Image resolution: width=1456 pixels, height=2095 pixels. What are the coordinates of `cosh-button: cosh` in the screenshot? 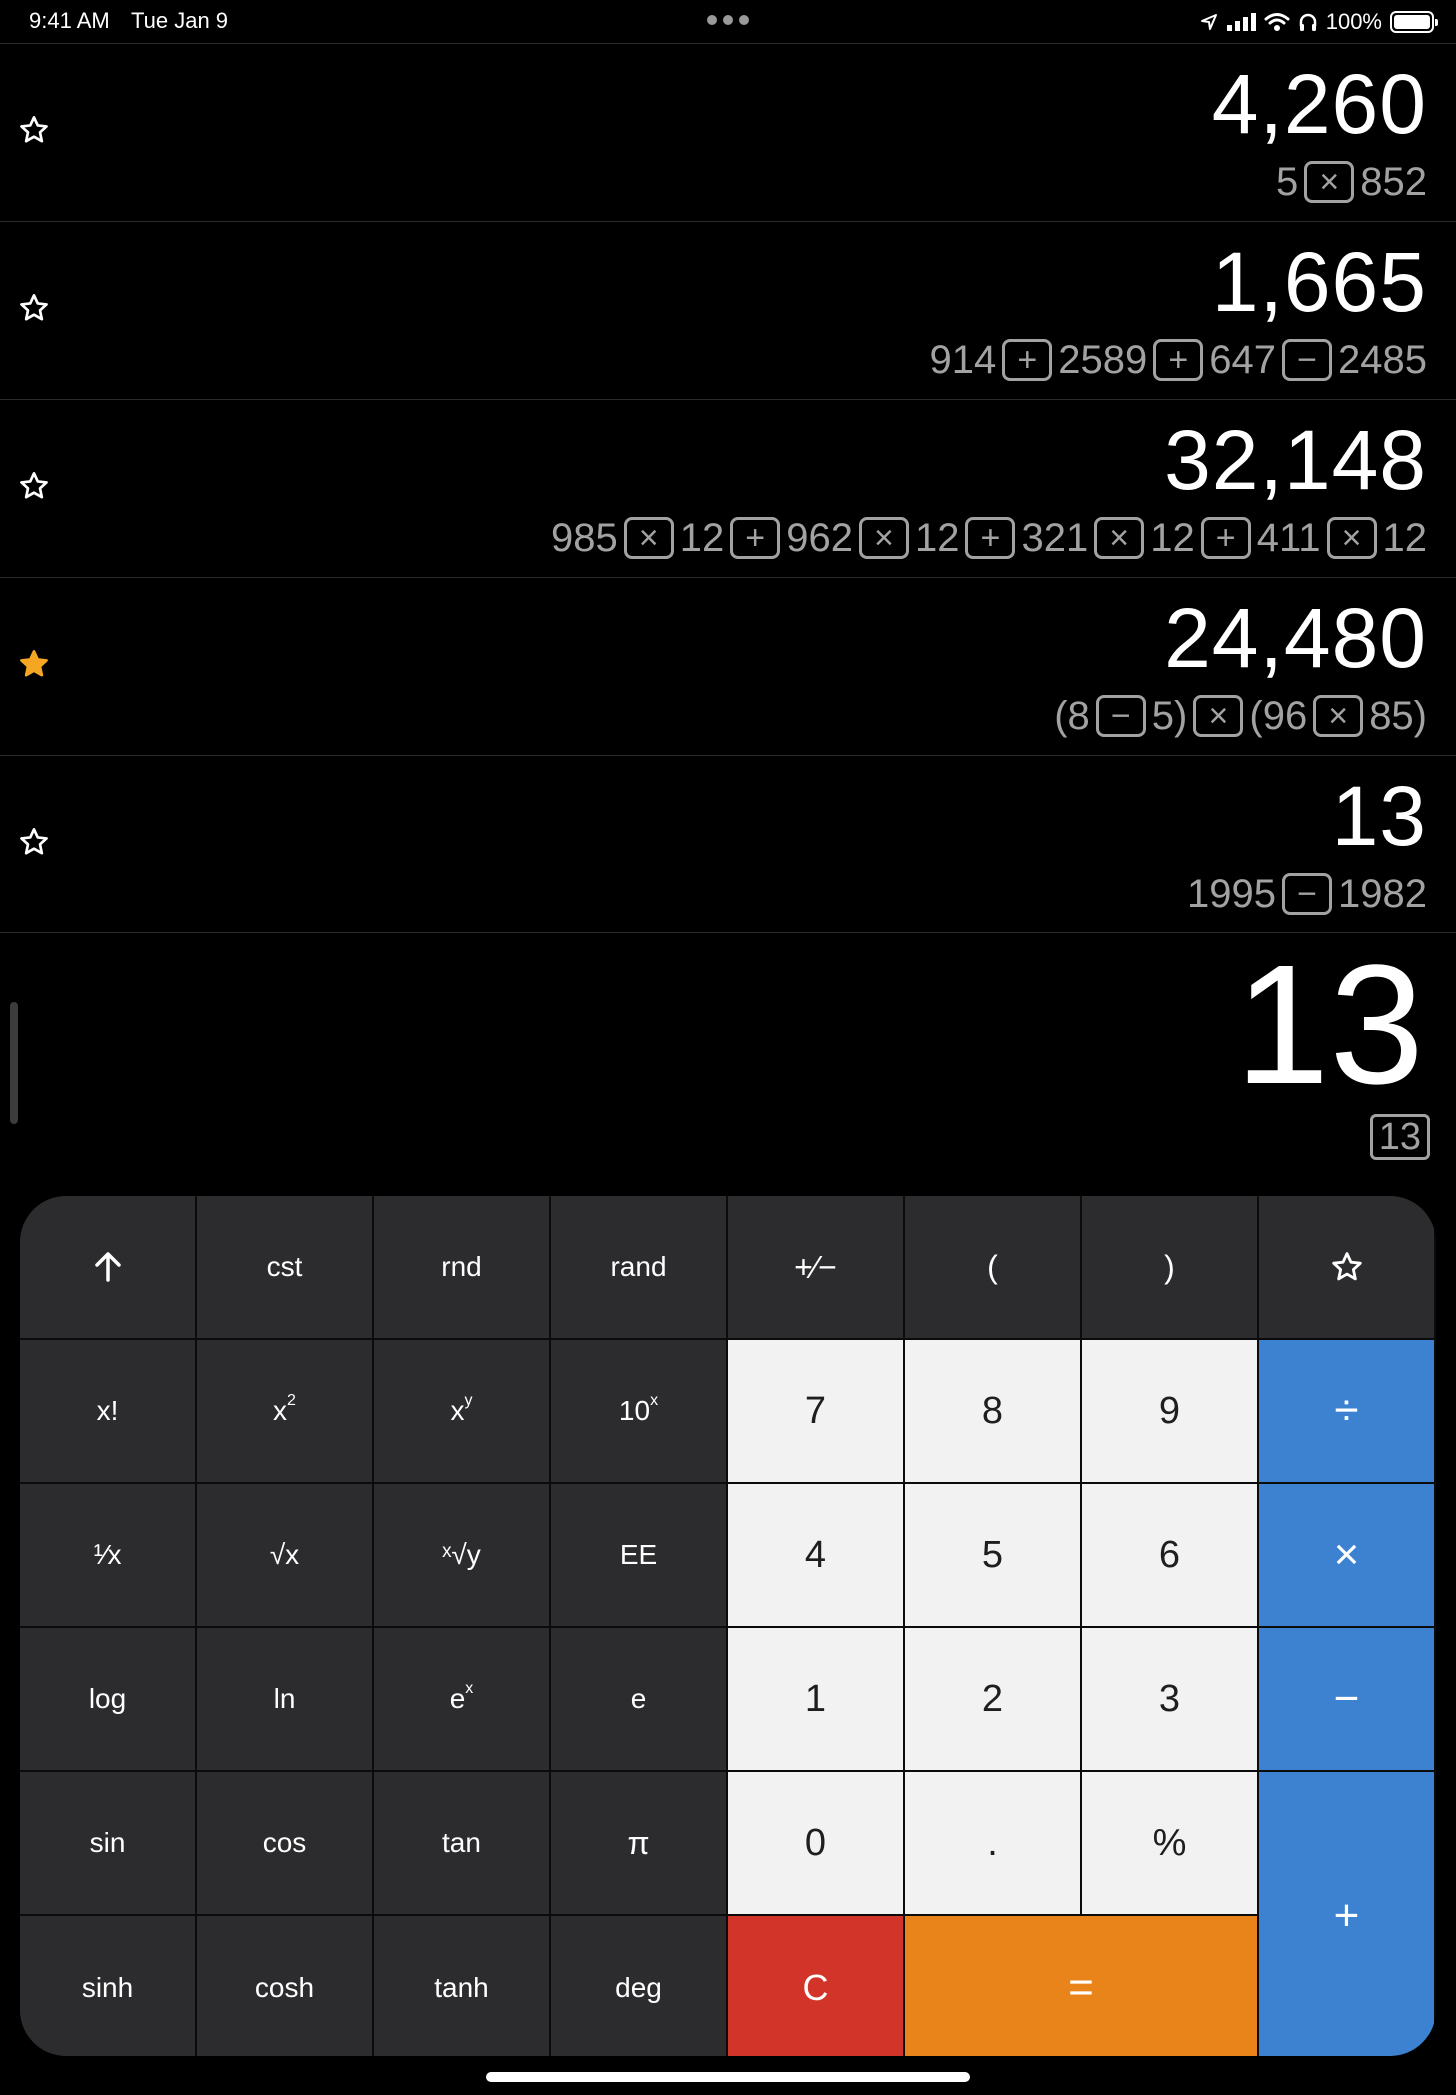 It's located at (284, 1986).